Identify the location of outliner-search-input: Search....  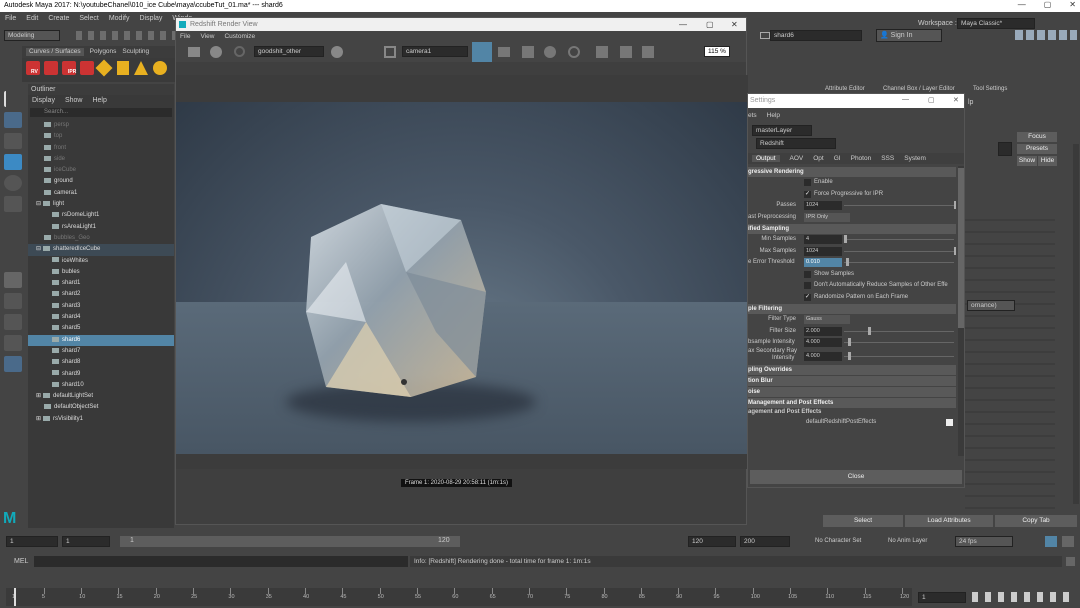
(101, 112).